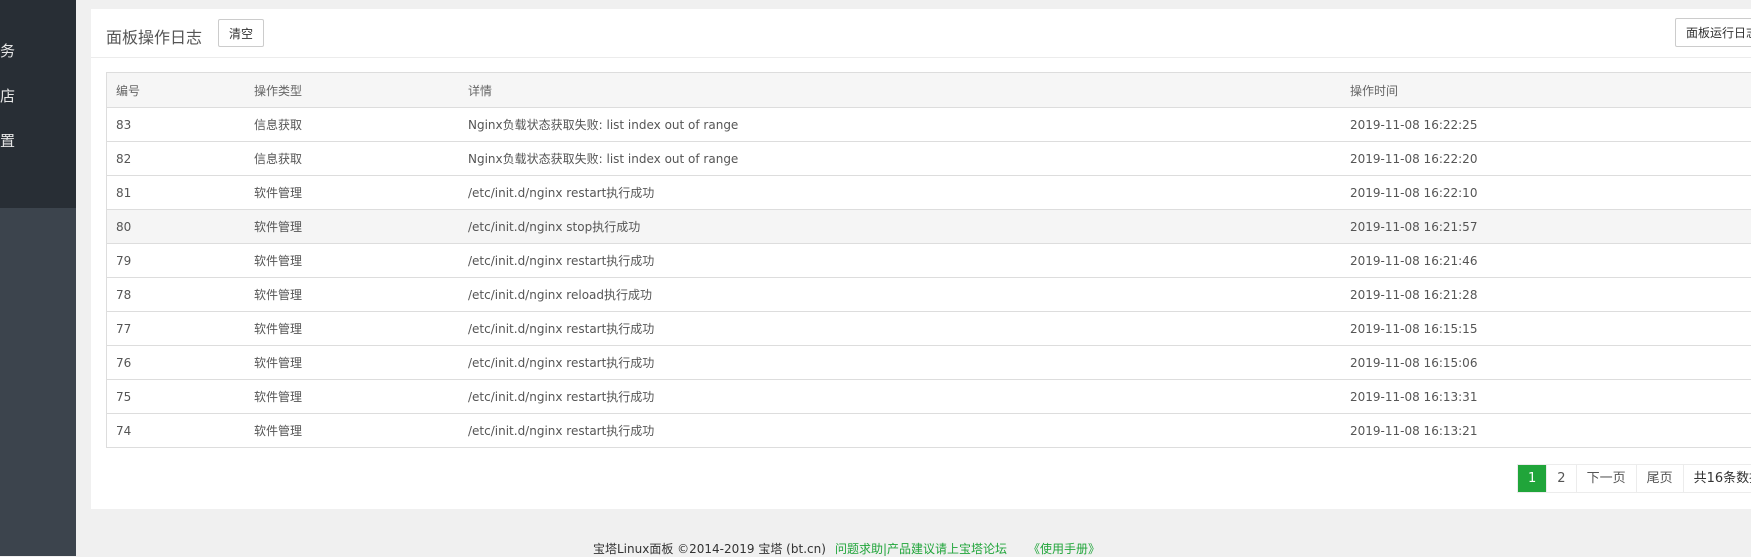  What do you see at coordinates (176, 90) in the screenshot?
I see `column-header-id: 编号` at bounding box center [176, 90].